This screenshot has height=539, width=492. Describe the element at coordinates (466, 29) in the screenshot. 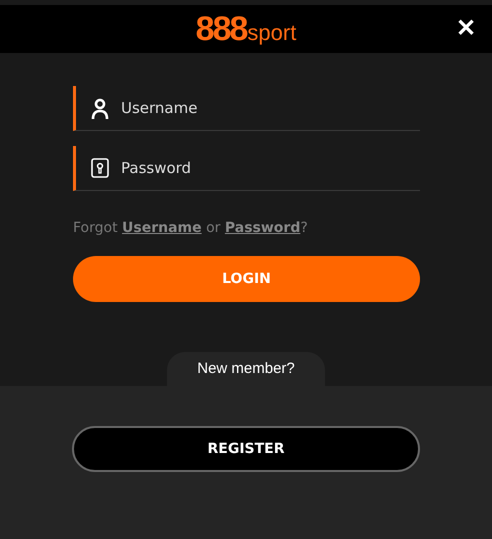

I see `close-button: ✕` at that location.